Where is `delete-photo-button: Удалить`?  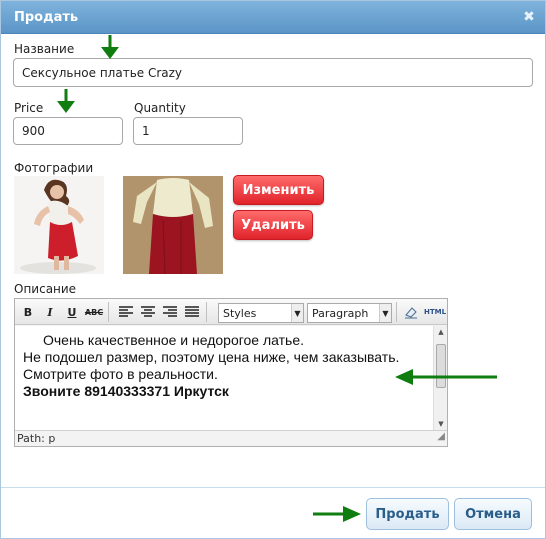 delete-photo-button: Удалить is located at coordinates (273, 225).